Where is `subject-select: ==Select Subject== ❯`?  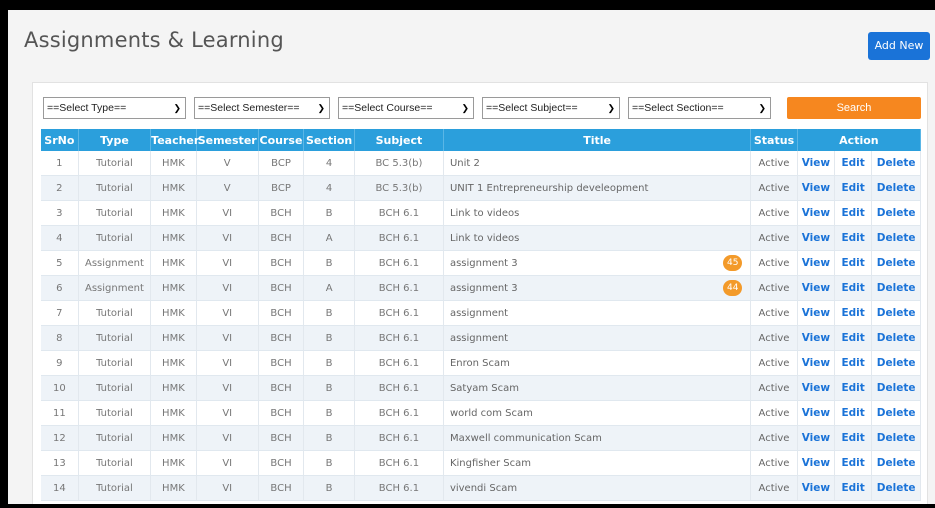
subject-select: ==Select Subject== ❯ is located at coordinates (551, 108).